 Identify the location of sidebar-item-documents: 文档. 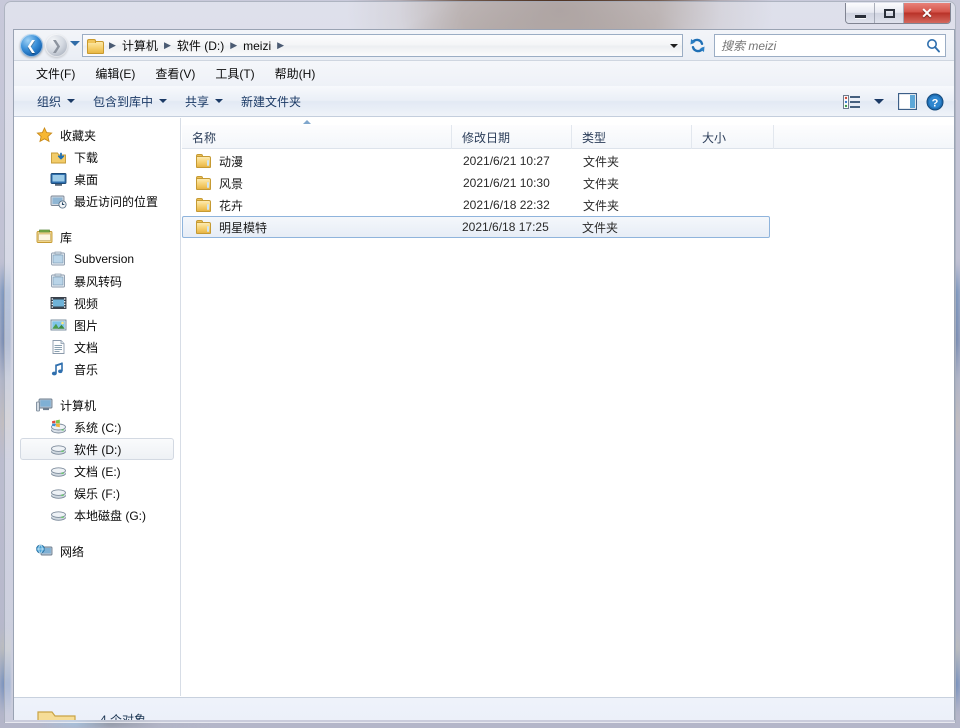
(97, 347).